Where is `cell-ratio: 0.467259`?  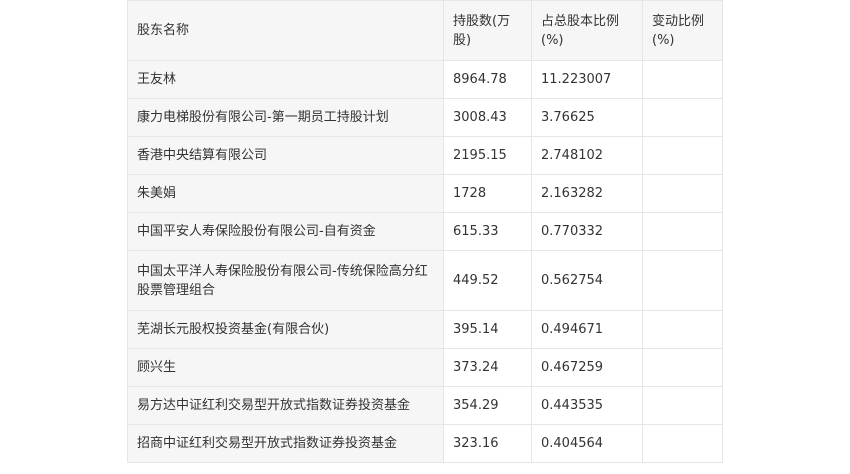 cell-ratio: 0.467259 is located at coordinates (587, 367).